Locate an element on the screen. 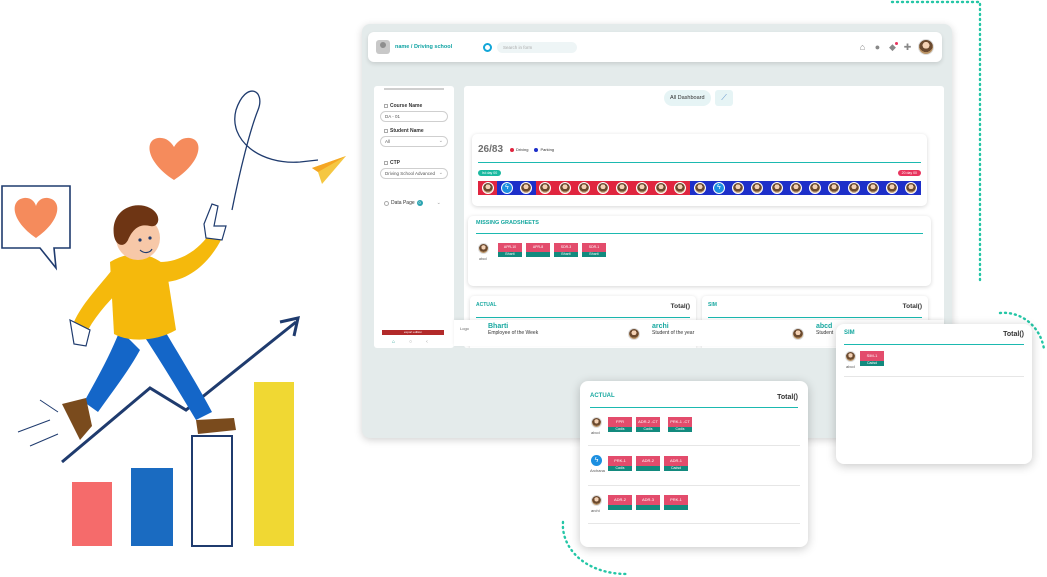 The width and height of the screenshot is (1047, 577). bar-yellow is located at coordinates (274, 464).